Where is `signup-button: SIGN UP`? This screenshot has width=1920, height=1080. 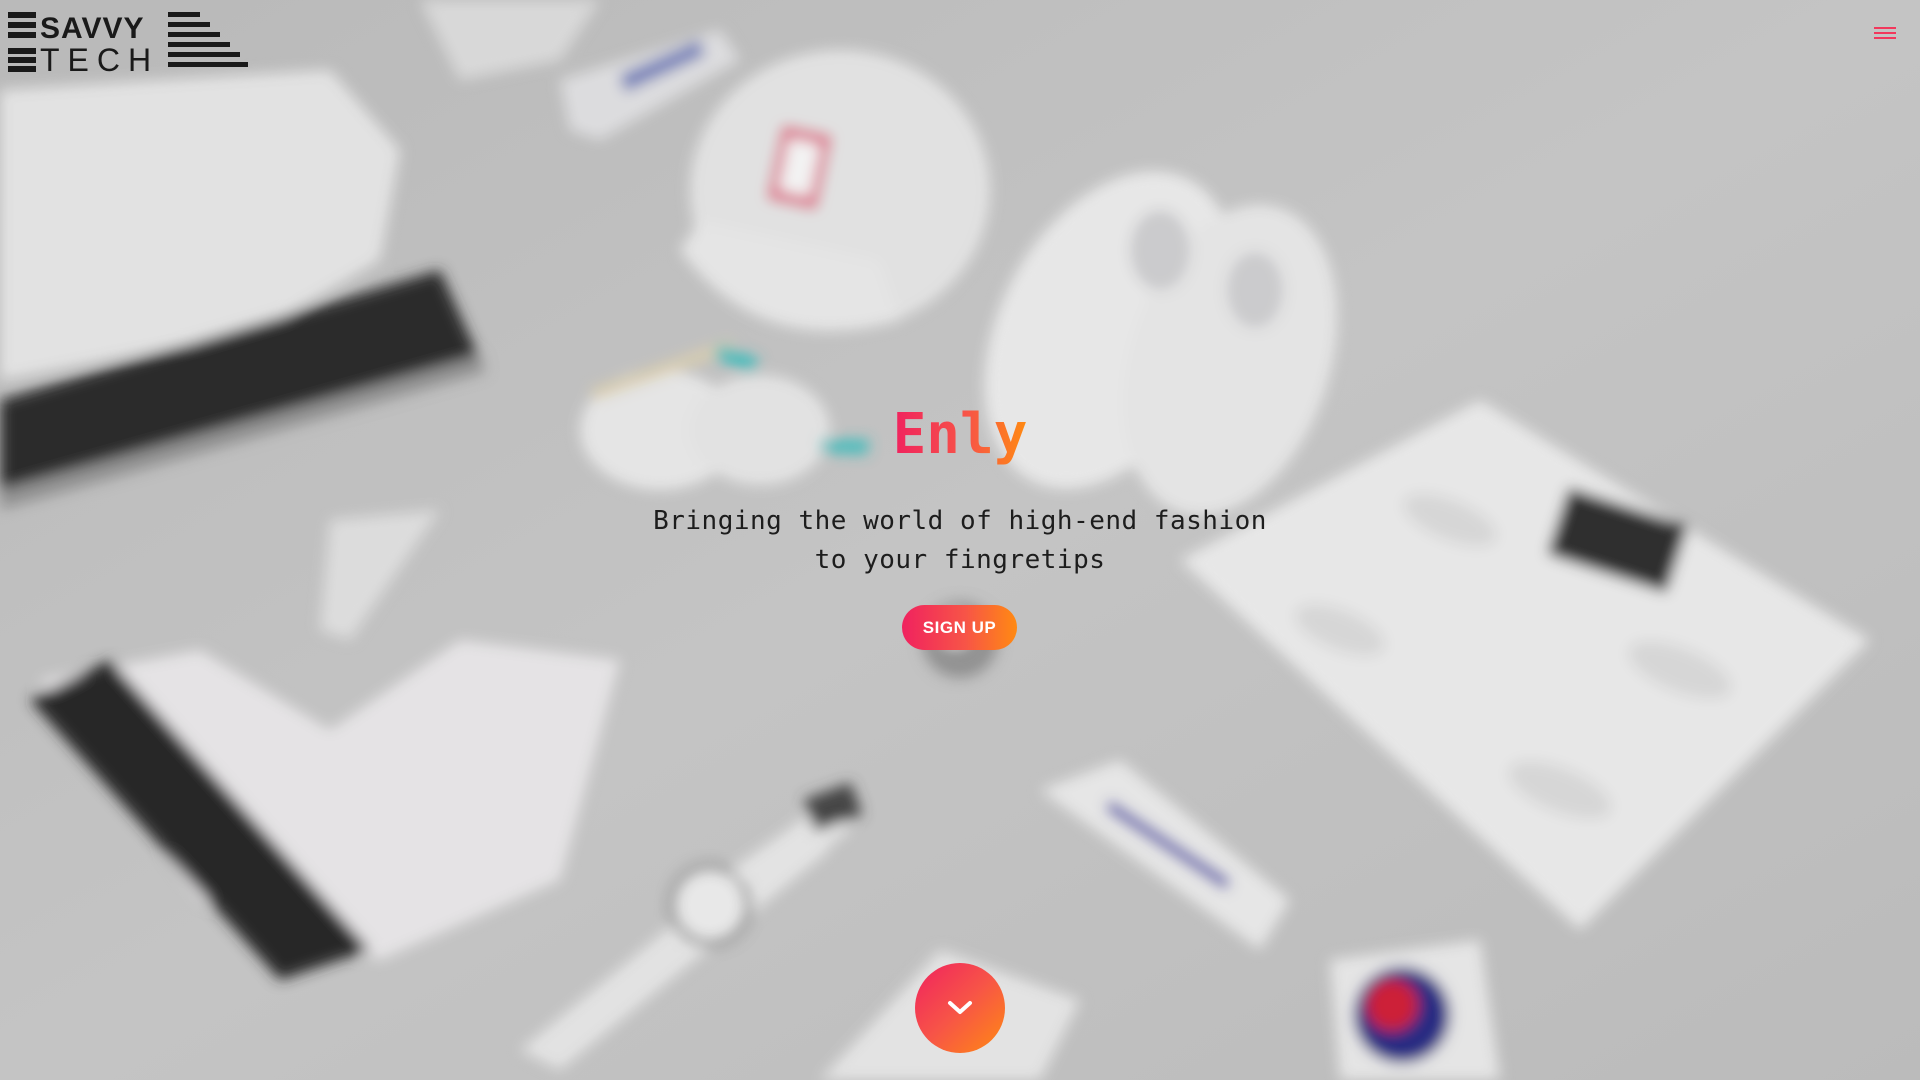
signup-button: SIGN UP is located at coordinates (959, 627).